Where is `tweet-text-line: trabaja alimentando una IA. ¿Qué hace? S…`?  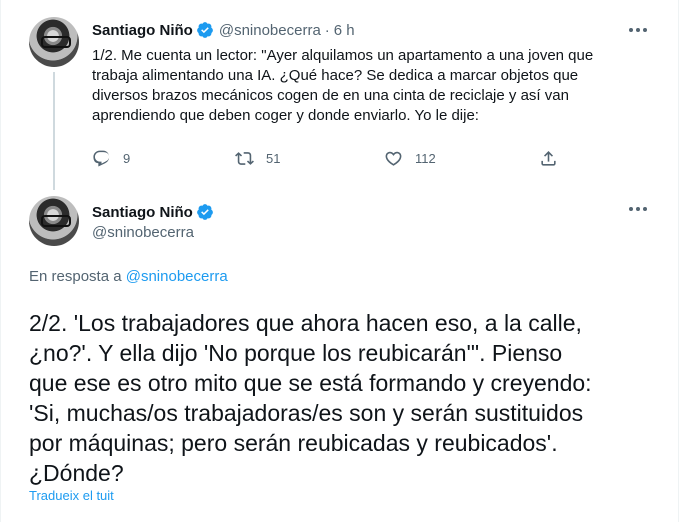
tweet-text-line: trabaja alimentando una IA. ¿Qué hace? S… is located at coordinates (335, 75).